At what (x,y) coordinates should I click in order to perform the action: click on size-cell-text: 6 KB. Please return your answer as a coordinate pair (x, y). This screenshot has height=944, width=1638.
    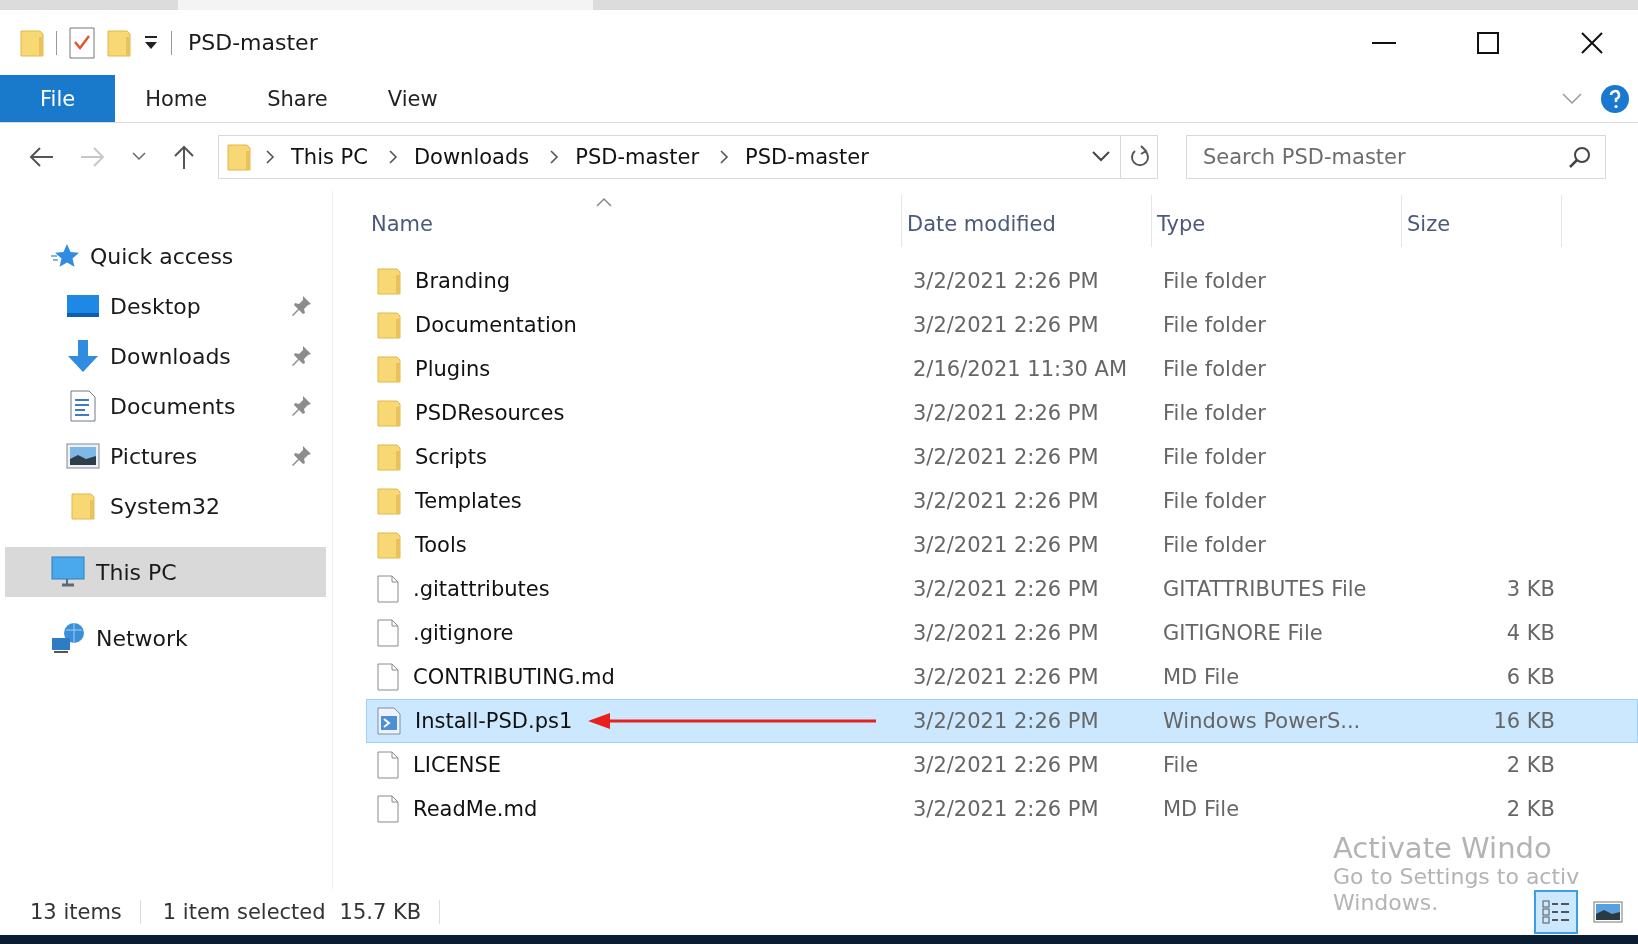
    Looking at the image, I should click on (1530, 677).